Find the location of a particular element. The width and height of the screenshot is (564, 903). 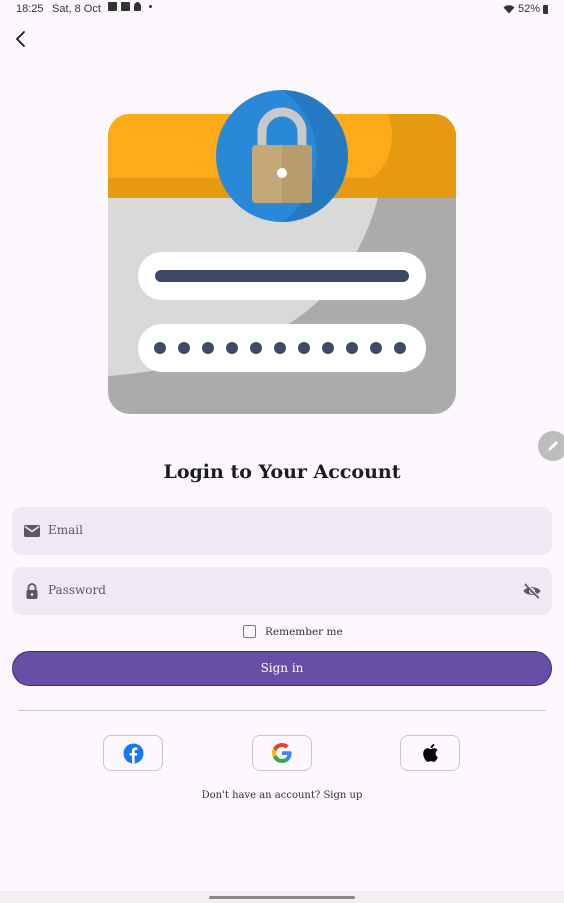

wifi-icon is located at coordinates (509, 9).